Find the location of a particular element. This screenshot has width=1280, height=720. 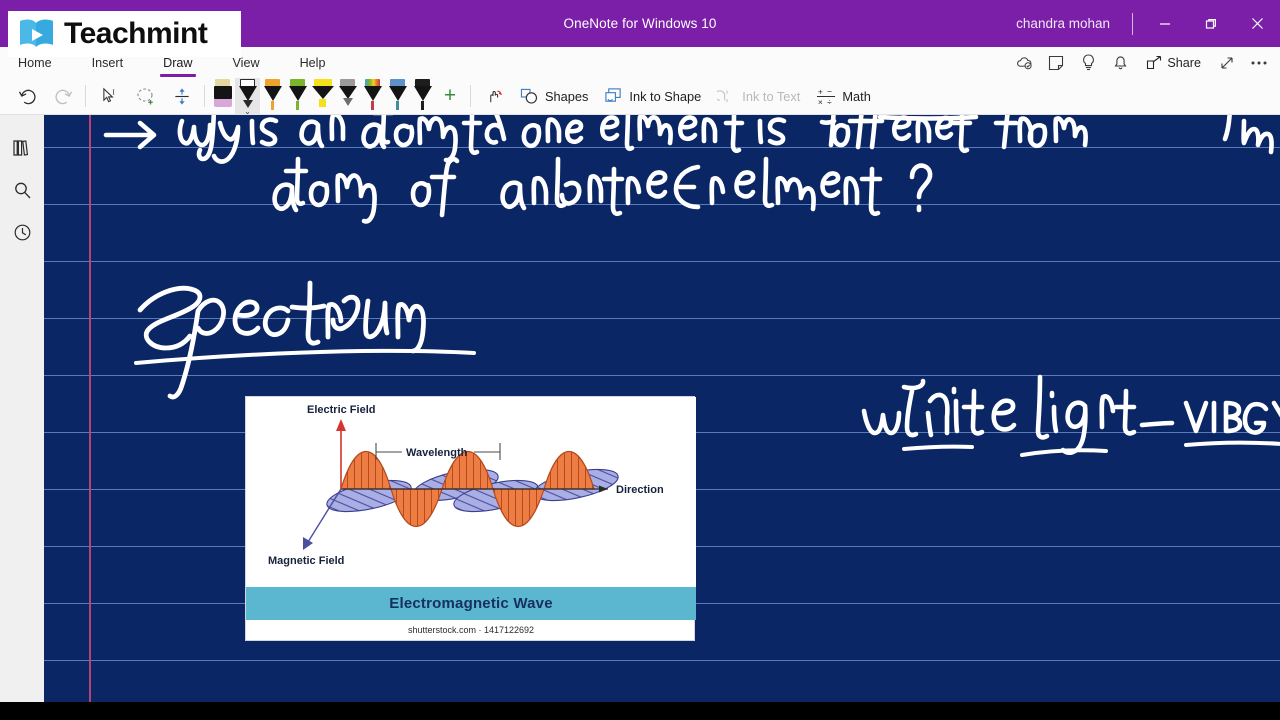

highlighter-yellow is located at coordinates (322, 96).